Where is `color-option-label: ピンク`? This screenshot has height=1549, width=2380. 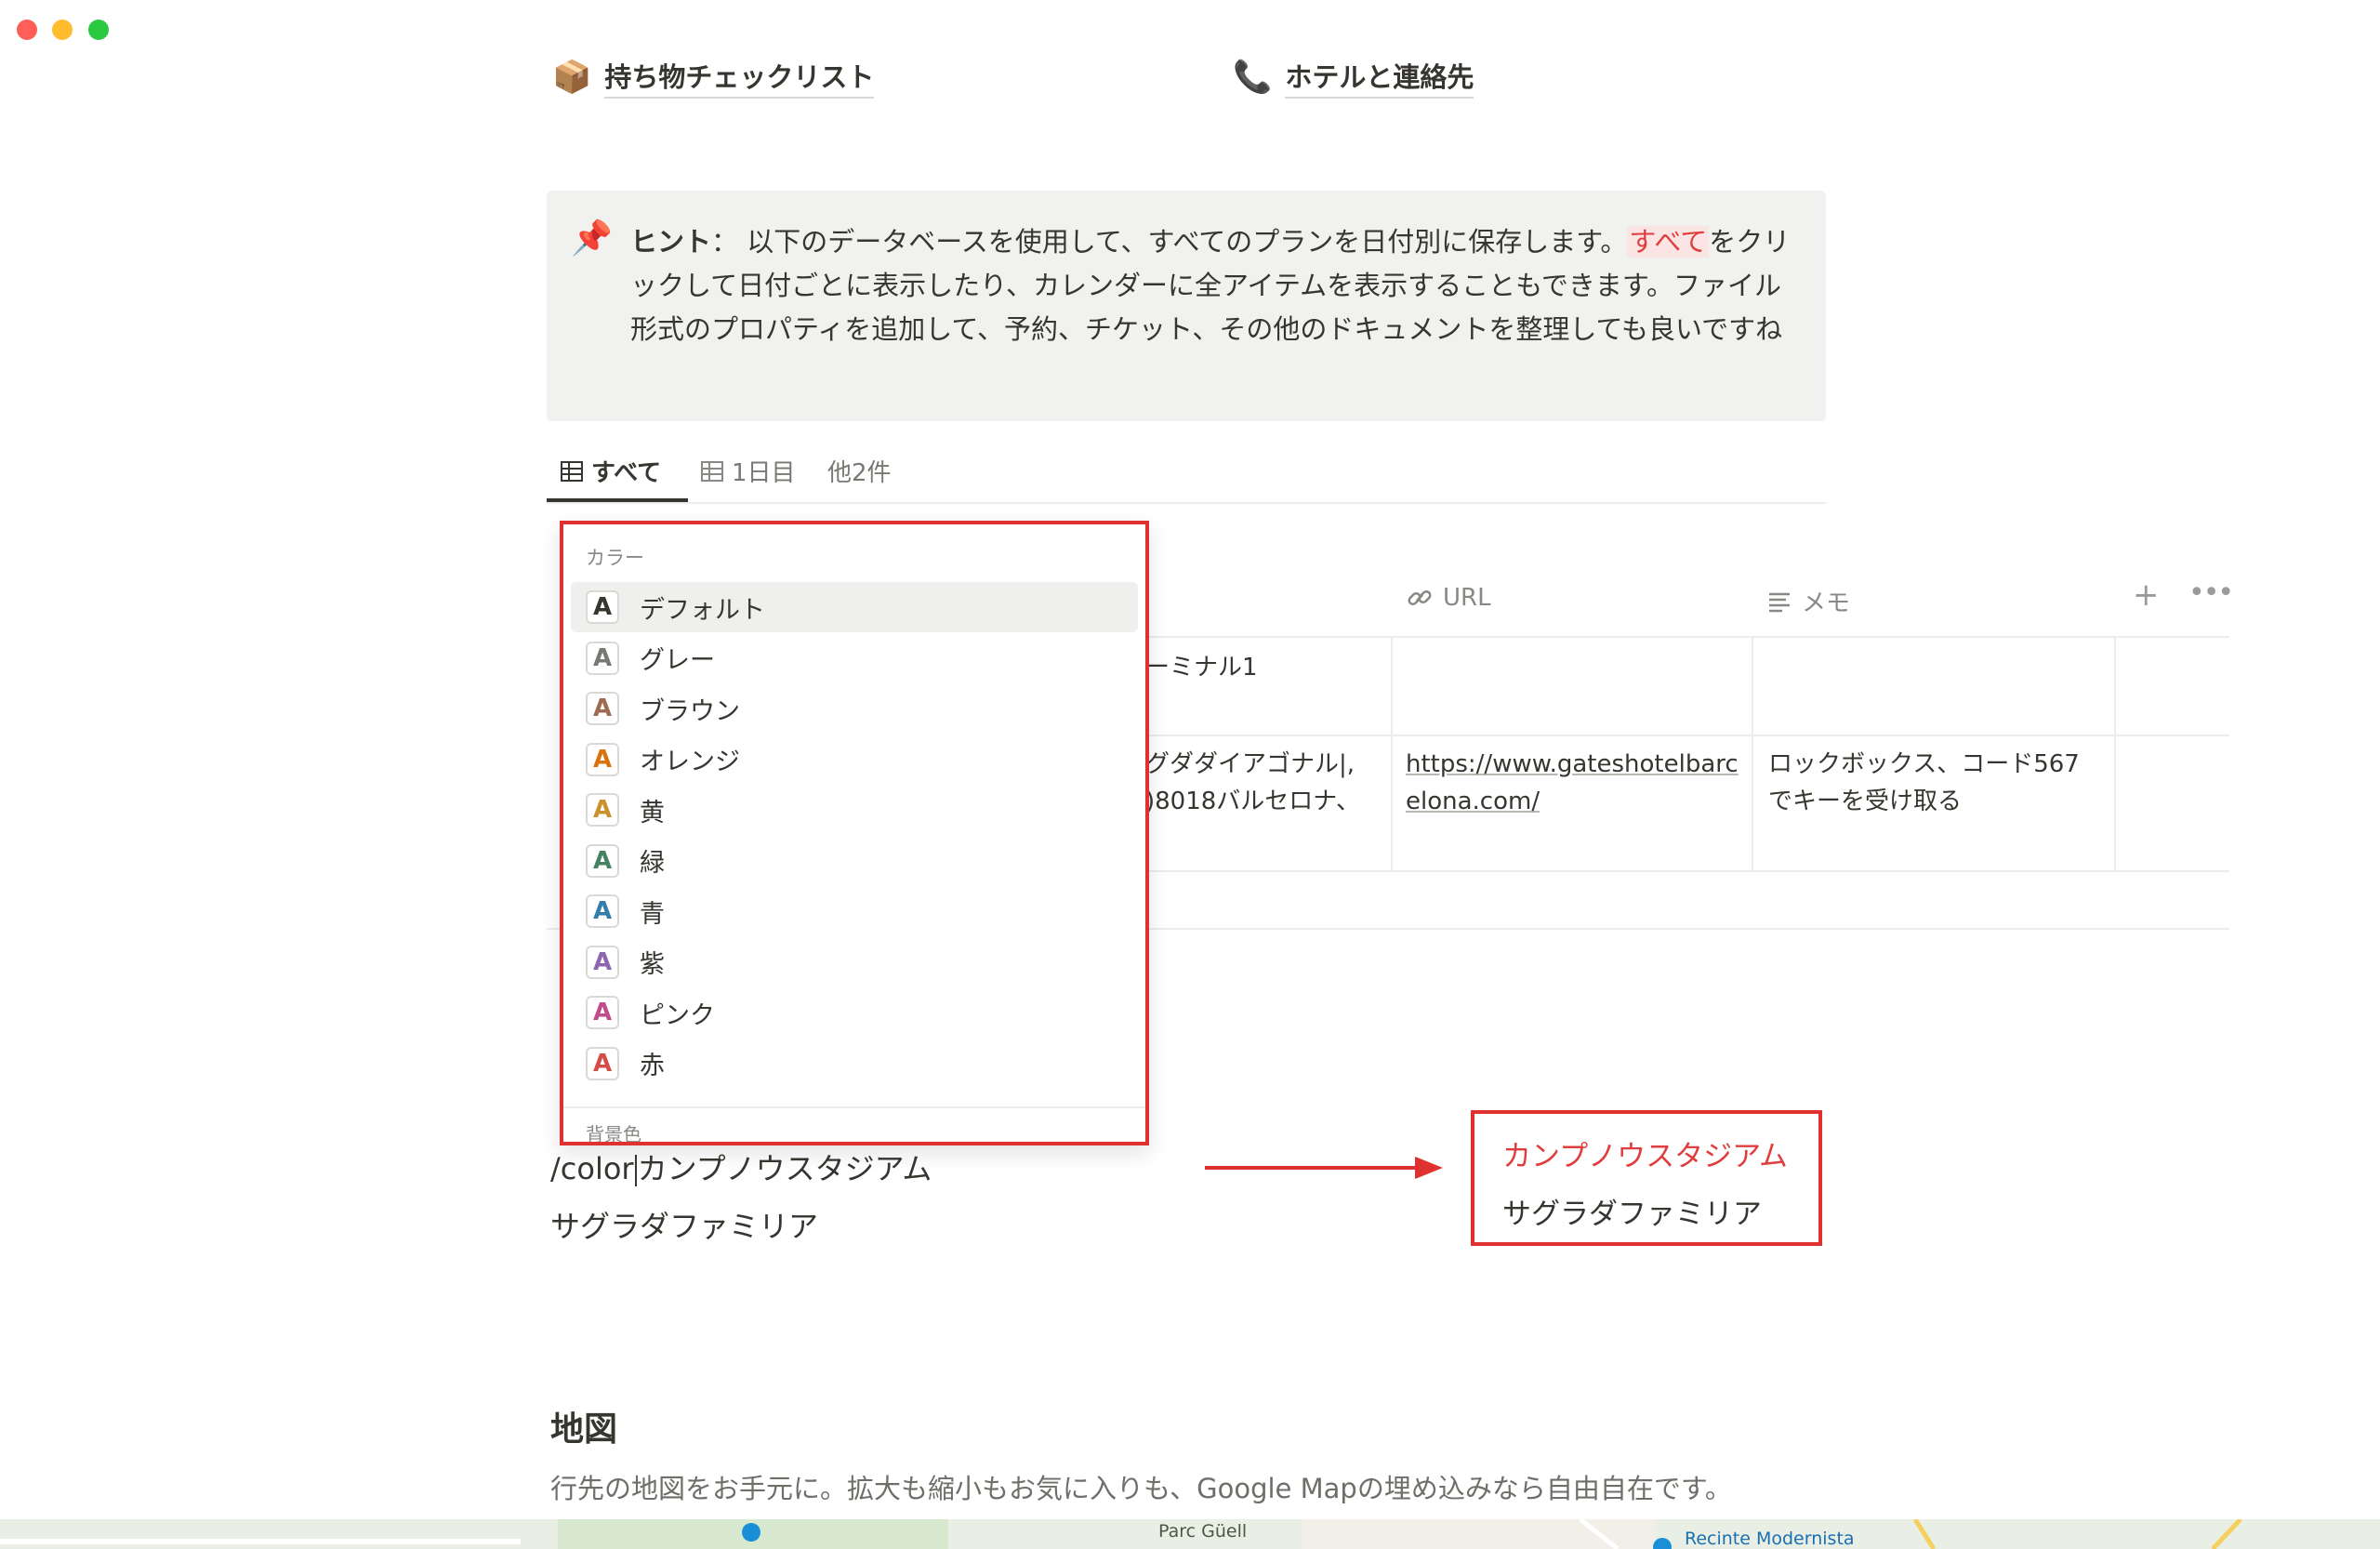 color-option-label: ピンク is located at coordinates (677, 1015).